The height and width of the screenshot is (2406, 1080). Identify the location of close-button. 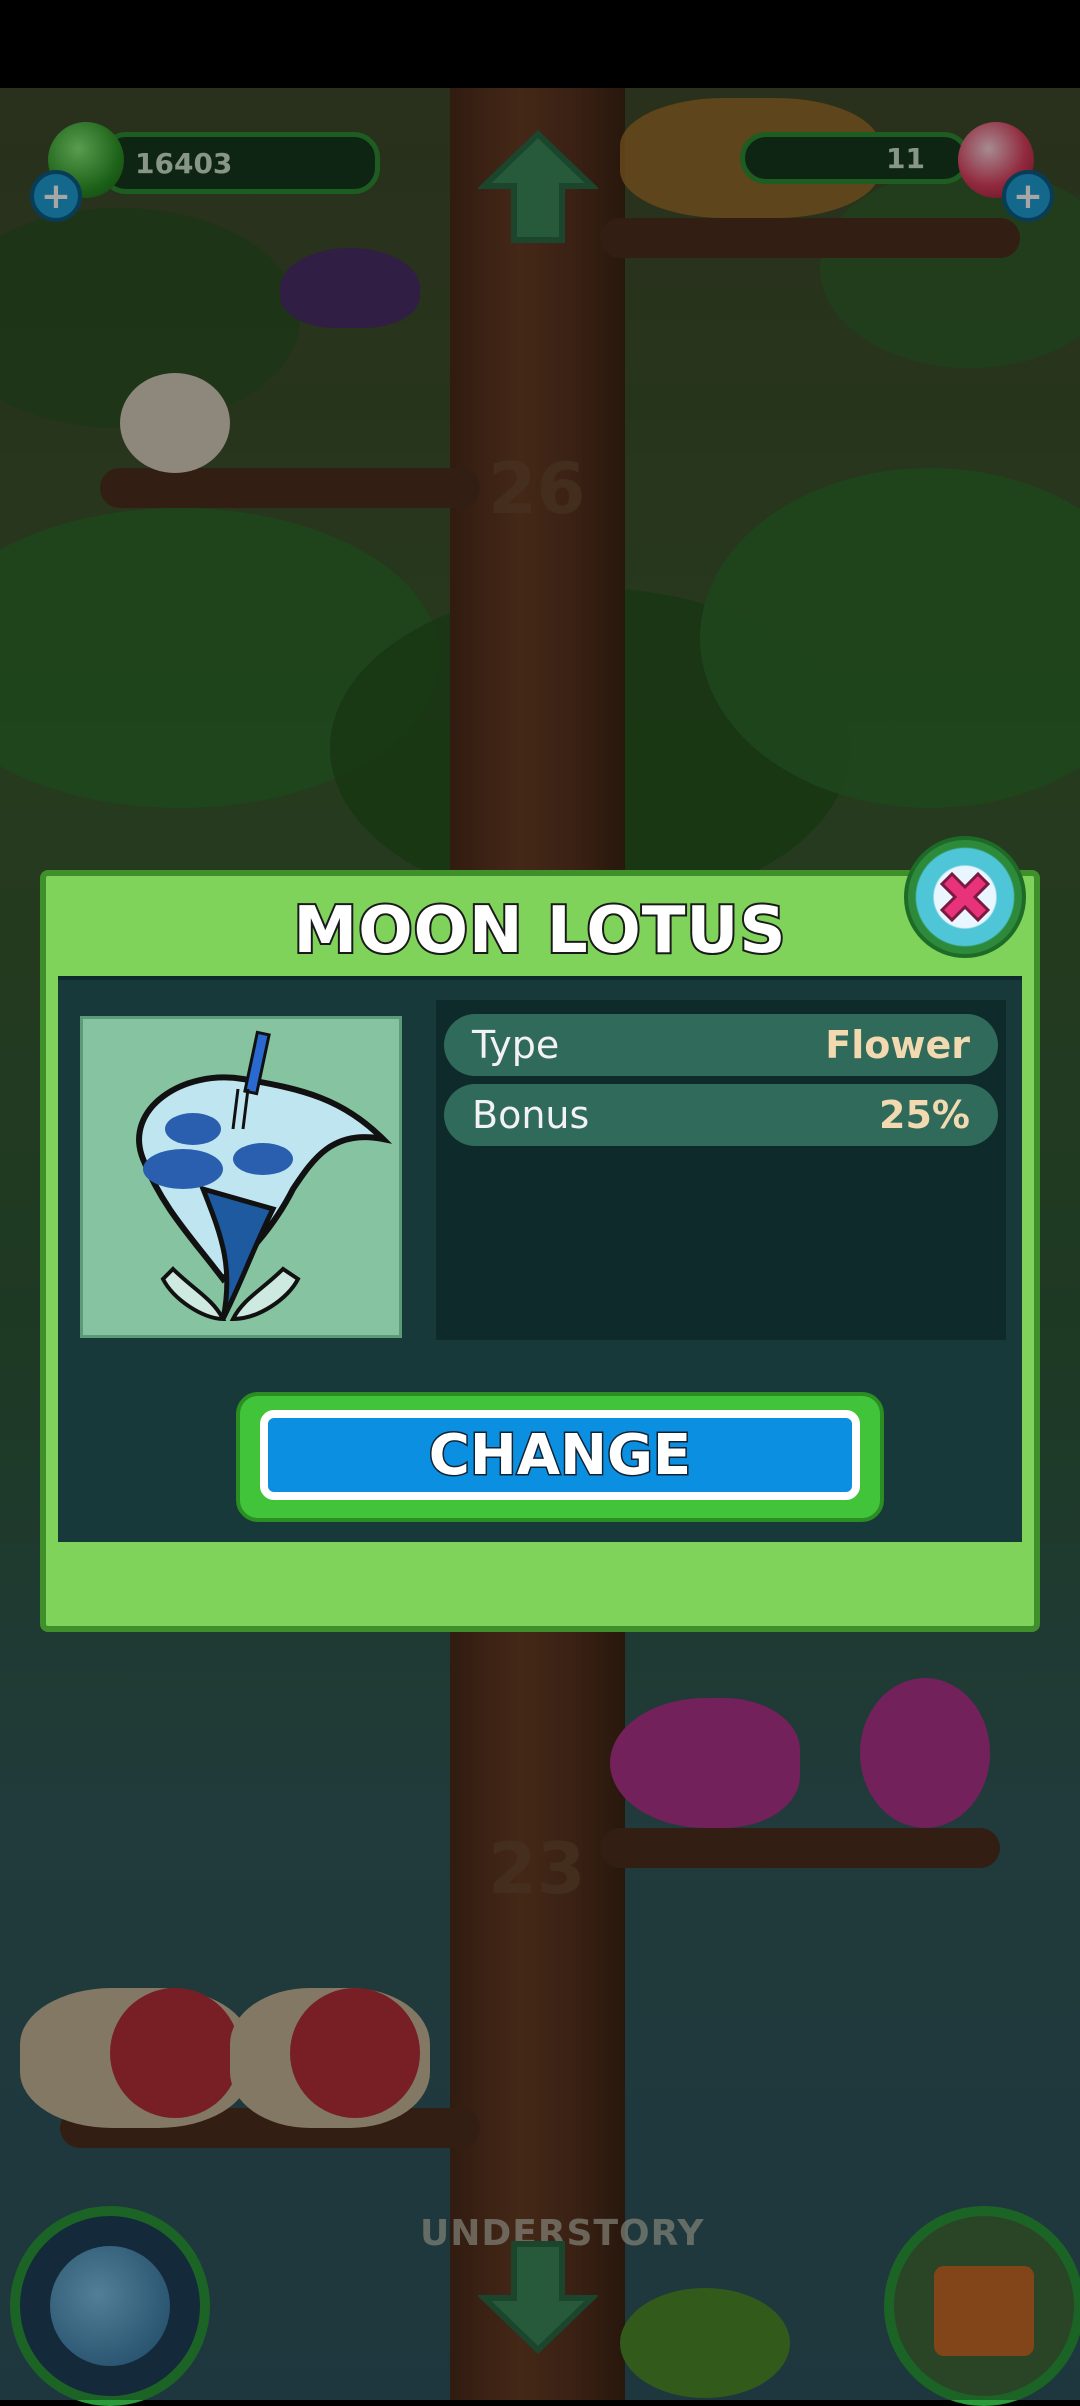
(965, 897).